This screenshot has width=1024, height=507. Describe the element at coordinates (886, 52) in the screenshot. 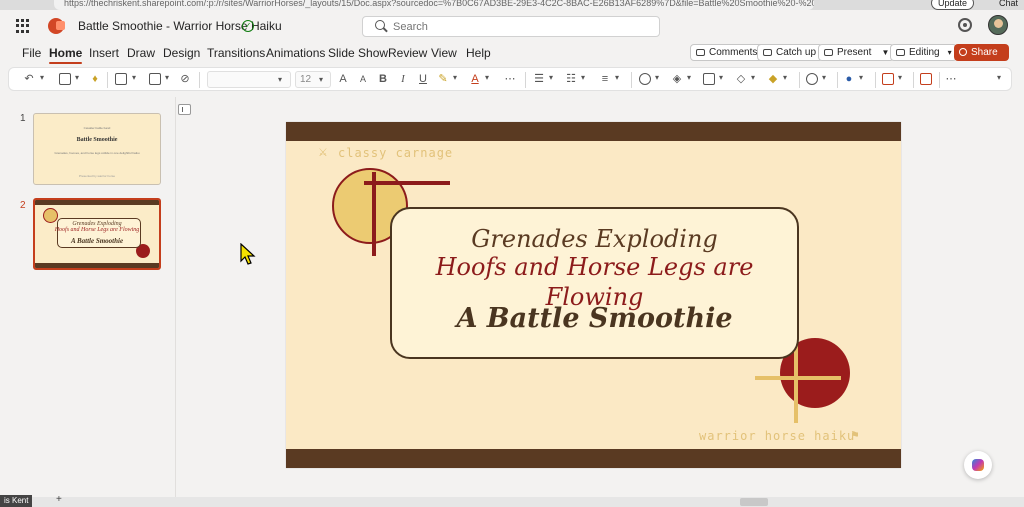

I see `present-chevron-down-icon: ▼` at that location.